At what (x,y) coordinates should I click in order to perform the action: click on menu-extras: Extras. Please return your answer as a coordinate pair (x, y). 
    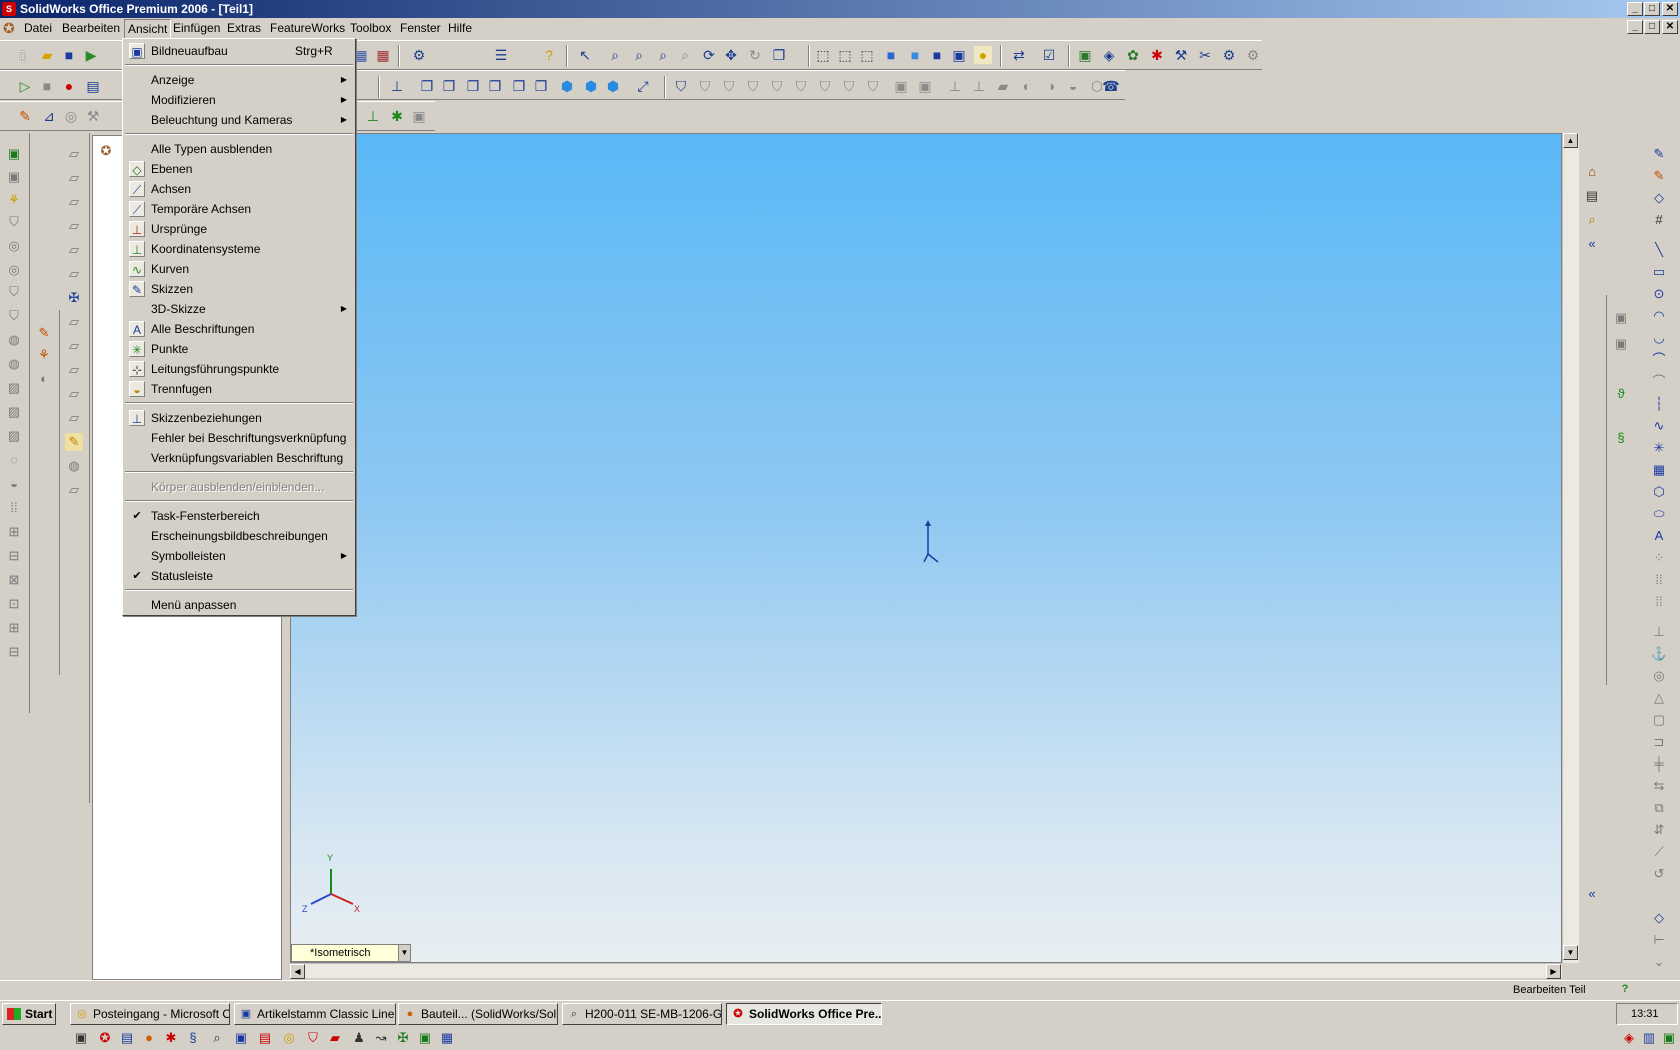
    Looking at the image, I should click on (244, 28).